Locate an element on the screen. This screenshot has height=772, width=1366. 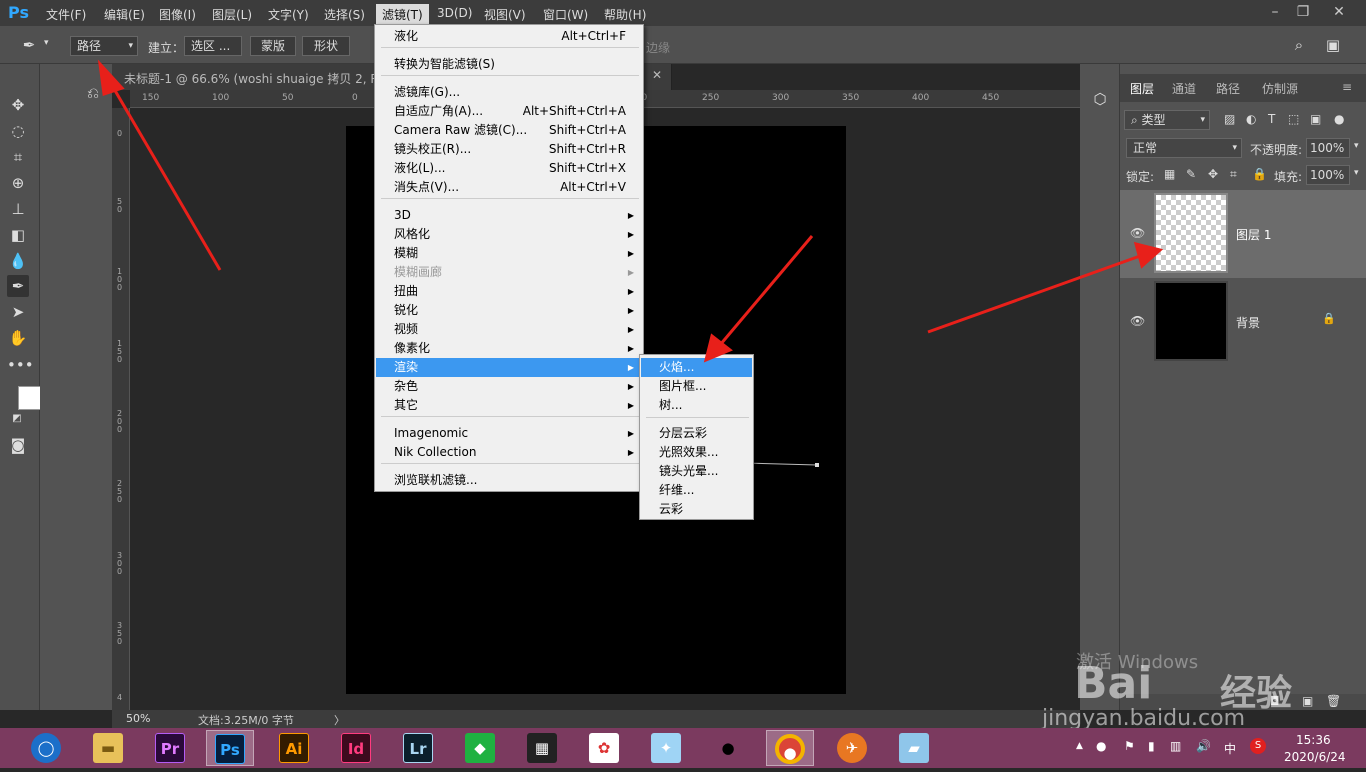
battery-icon: ▮ is located at coordinates (1151, 746).